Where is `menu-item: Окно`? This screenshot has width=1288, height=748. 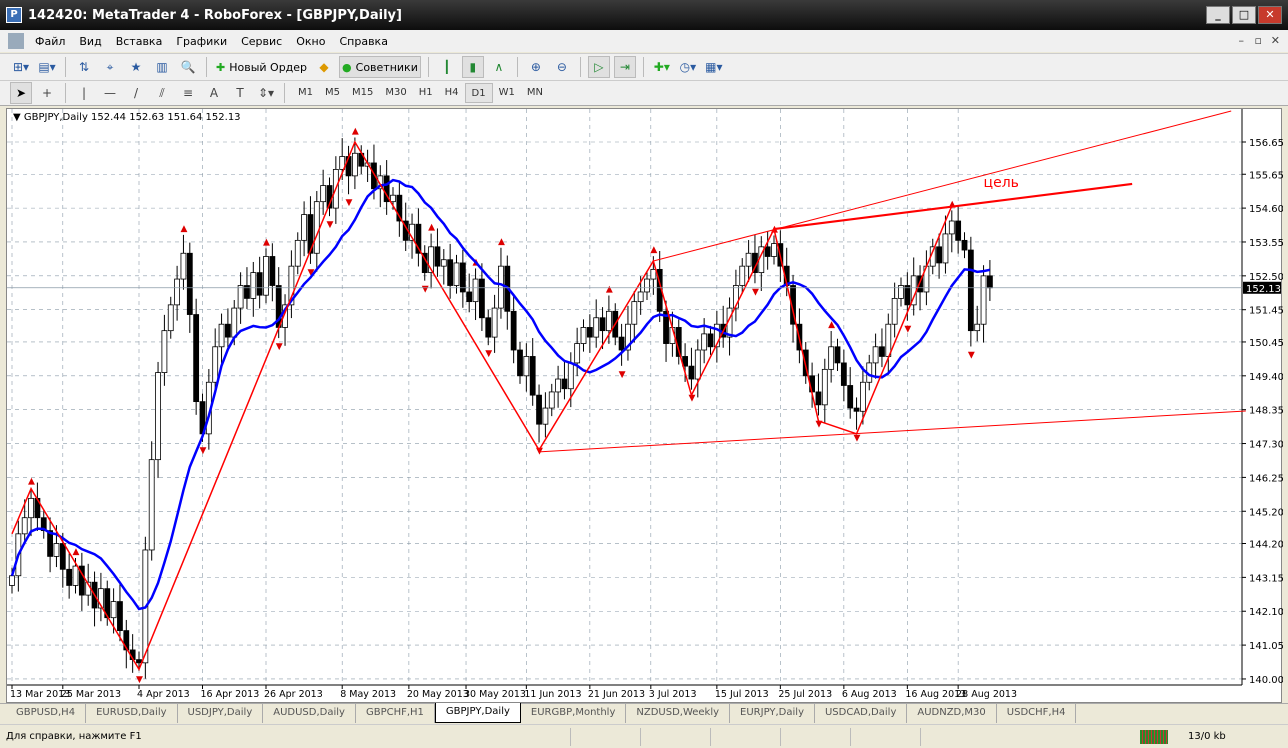
menu-item: Окно is located at coordinates (310, 41).